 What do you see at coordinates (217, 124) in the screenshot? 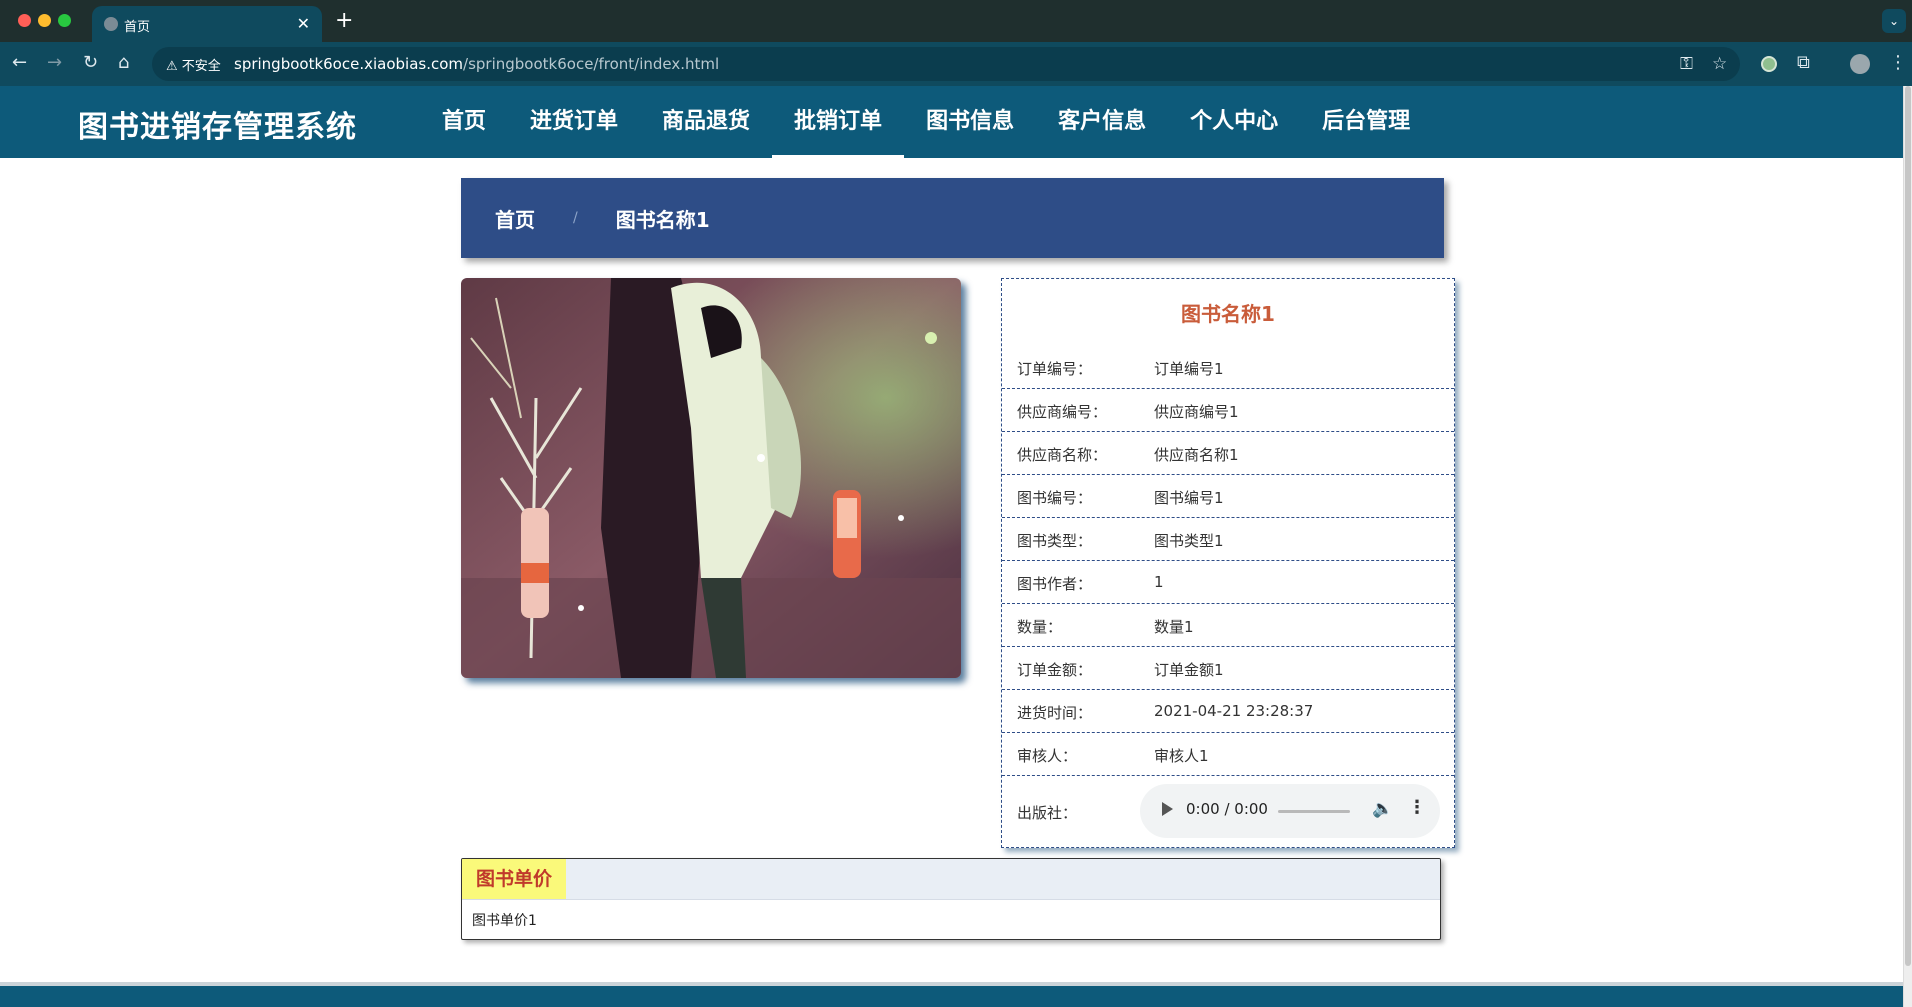
I see `site-logo: 图书进销存管理系统` at bounding box center [217, 124].